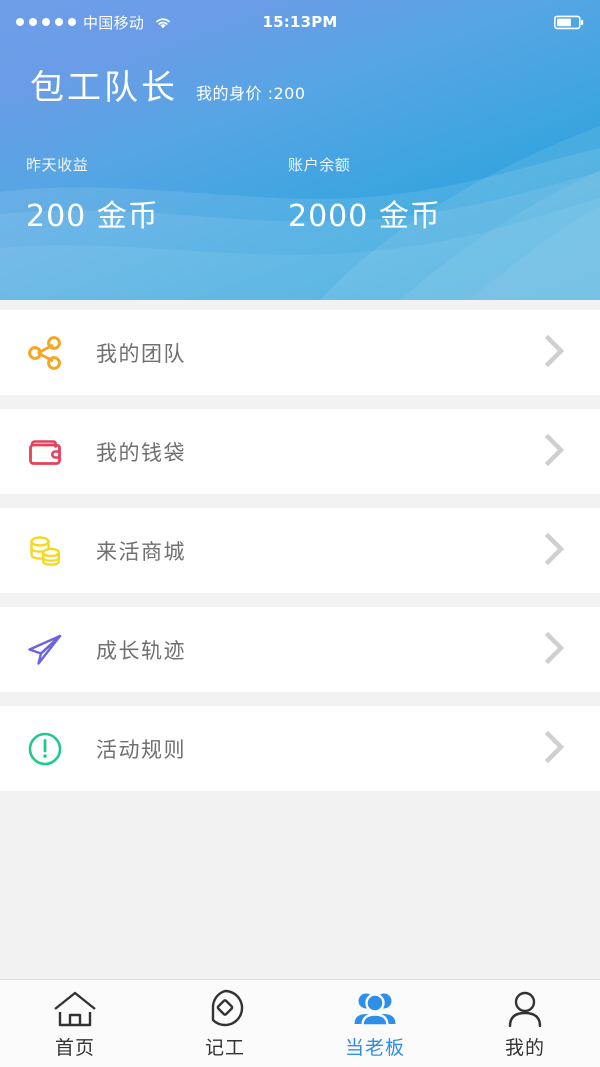  What do you see at coordinates (141, 452) in the screenshot?
I see `menu-item-label: 我的钱袋` at bounding box center [141, 452].